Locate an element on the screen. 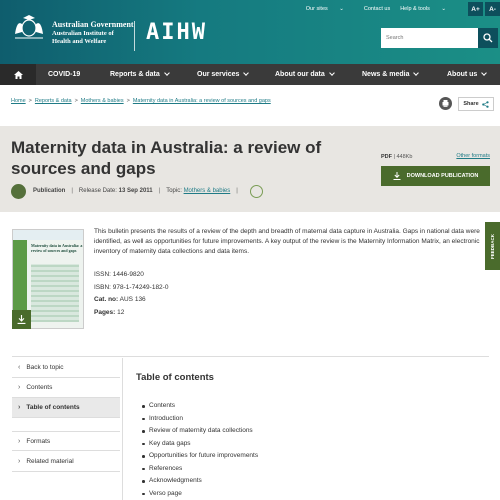 This screenshot has height=500, width=500. list-item: References is located at coordinates (199, 469).